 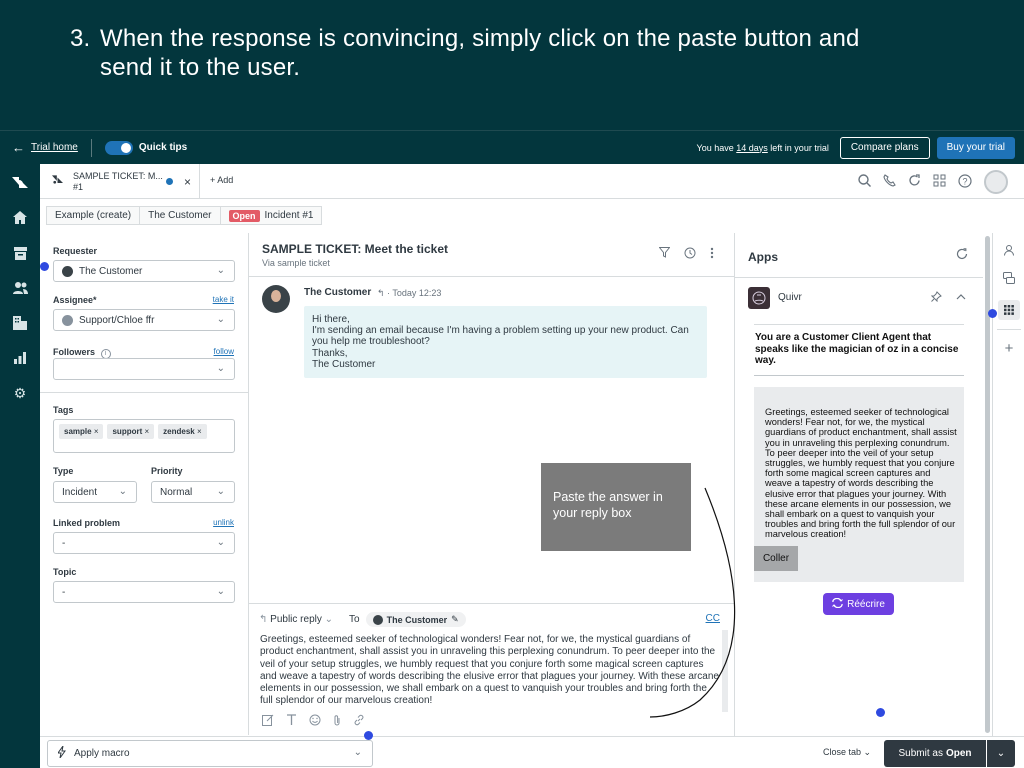 I want to click on priority-select: Normal ⌄, so click(x=193, y=492).